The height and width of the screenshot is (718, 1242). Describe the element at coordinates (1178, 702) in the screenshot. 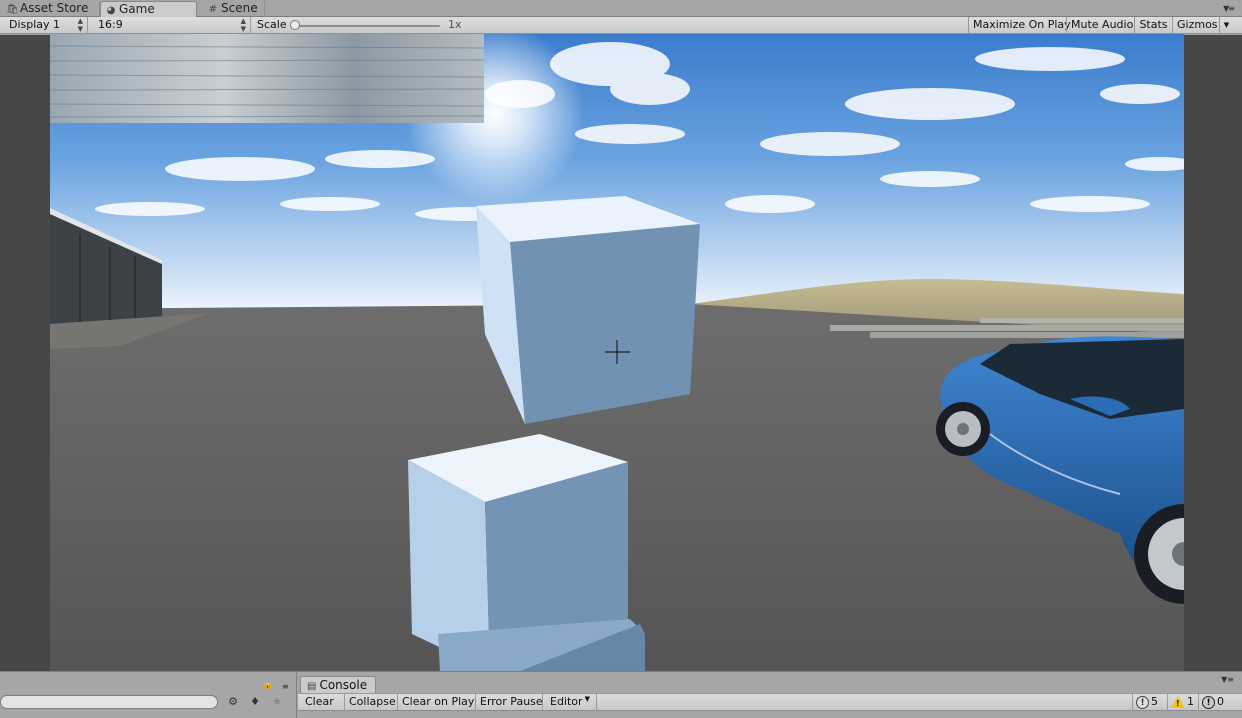

I see `warning-icon: !` at that location.